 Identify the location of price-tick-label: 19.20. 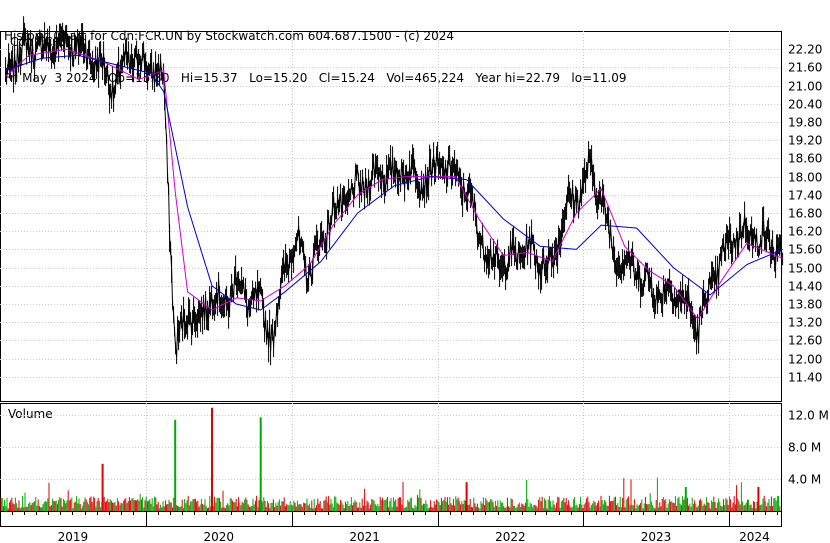
(805, 141).